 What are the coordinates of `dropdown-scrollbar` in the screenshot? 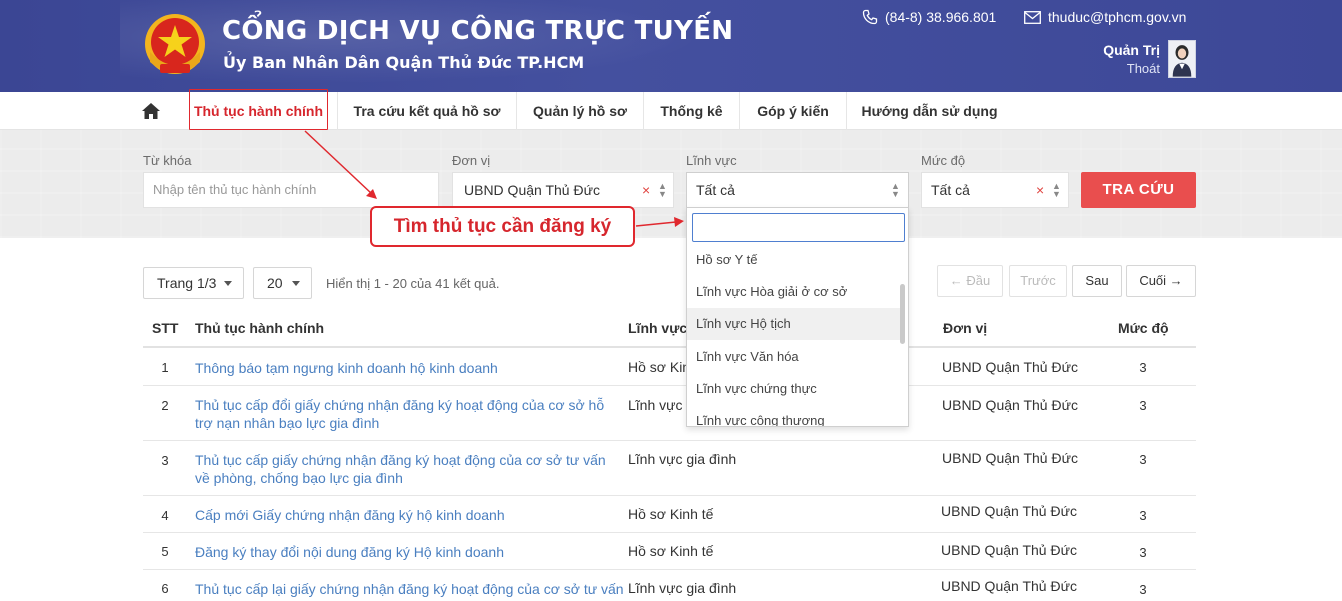 It's located at (902, 314).